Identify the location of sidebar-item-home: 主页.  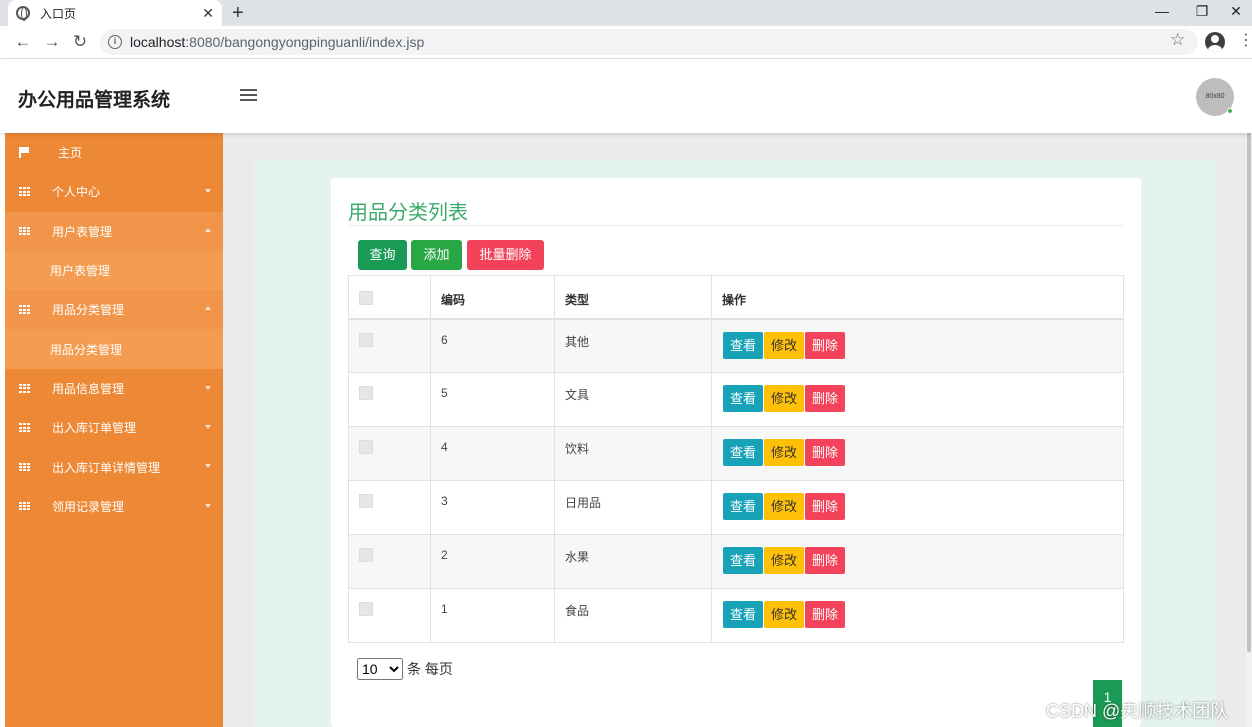
(114, 152).